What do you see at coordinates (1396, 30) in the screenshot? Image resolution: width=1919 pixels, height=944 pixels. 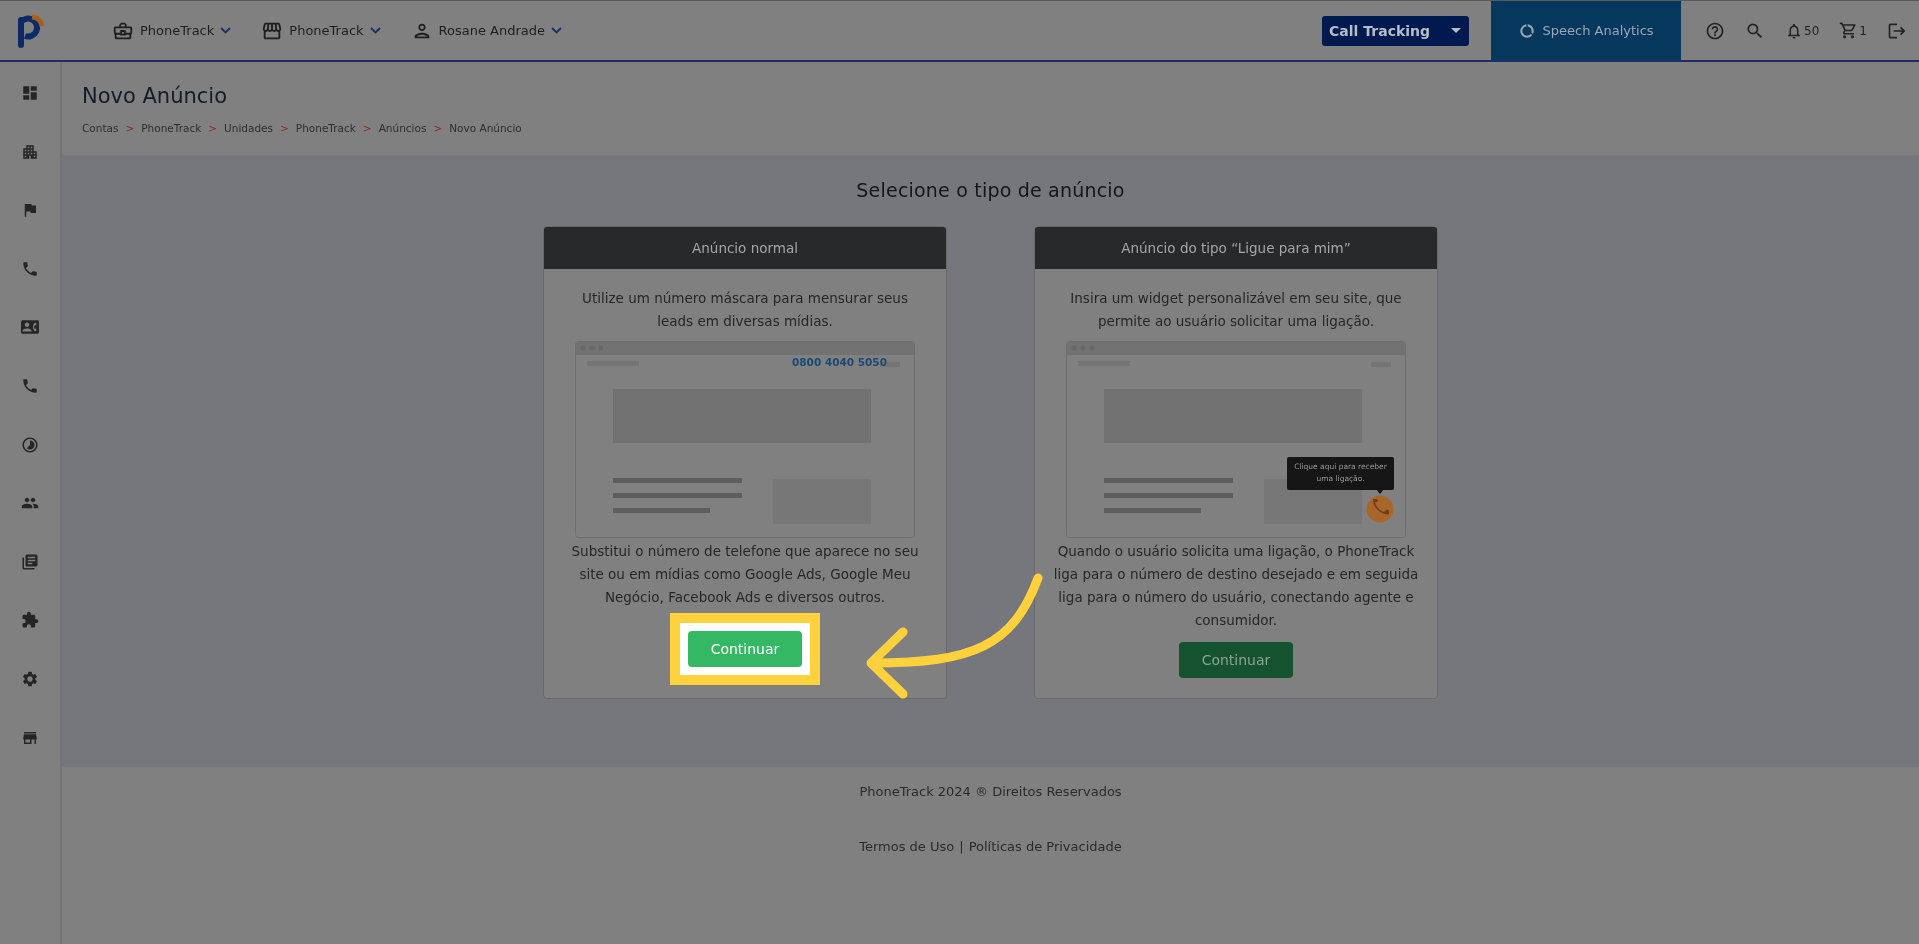 I see `product-select: Call Tracking` at bounding box center [1396, 30].